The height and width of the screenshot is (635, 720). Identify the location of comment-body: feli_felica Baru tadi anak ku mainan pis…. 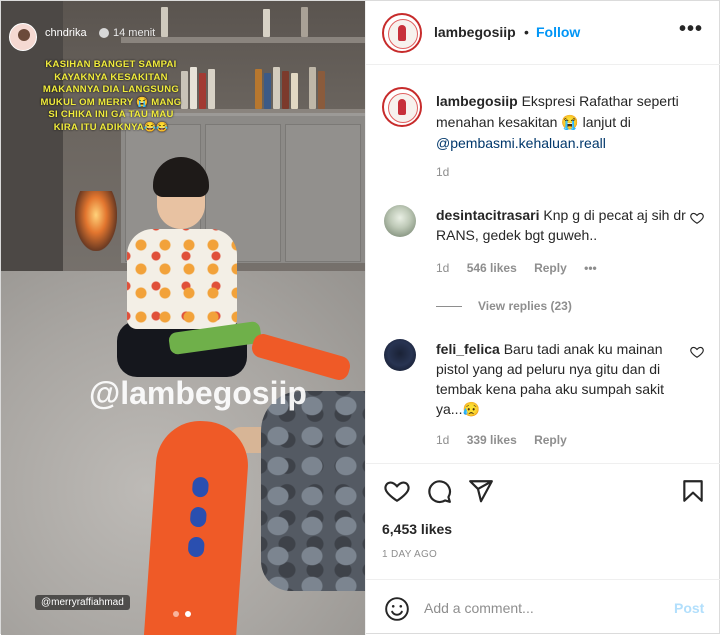
(561, 379).